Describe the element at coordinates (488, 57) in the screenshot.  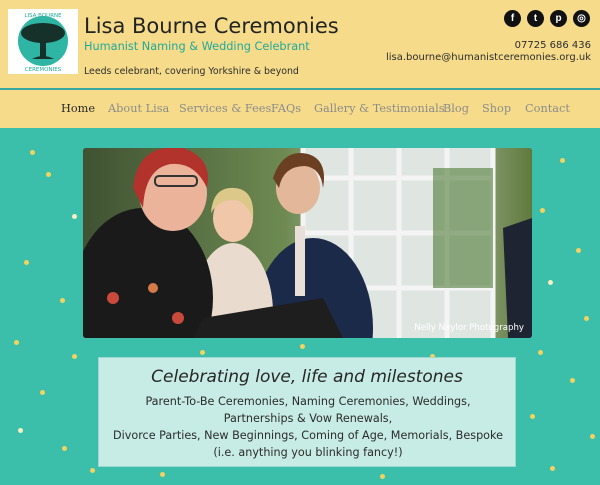
I see `email-address: lisa.bourne@humanistceremonies.org.uk` at that location.